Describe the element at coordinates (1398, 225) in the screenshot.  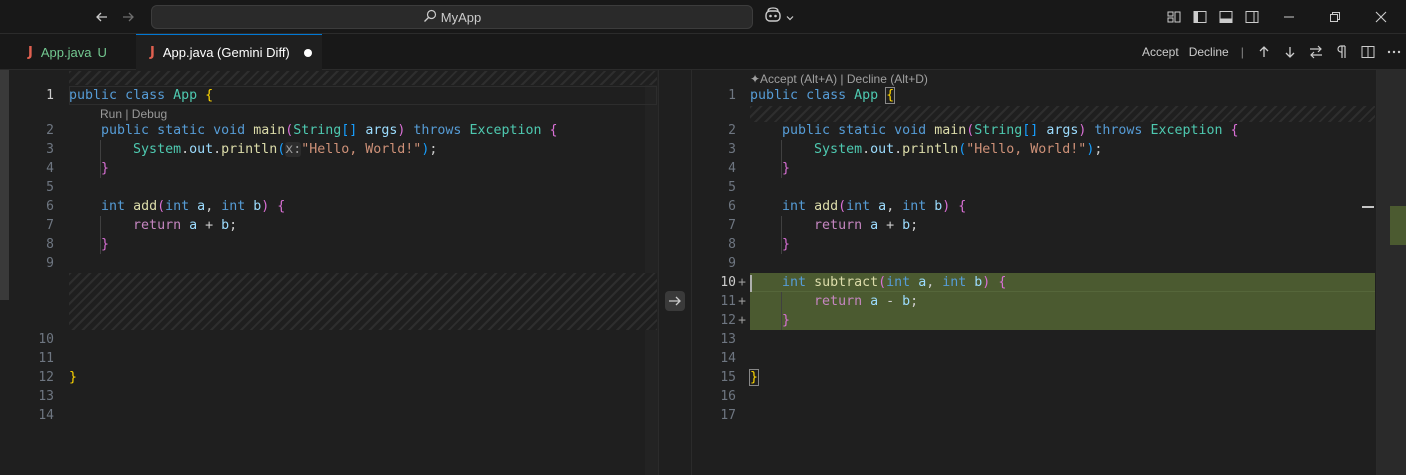
I see `overview-ruler-added-region` at that location.